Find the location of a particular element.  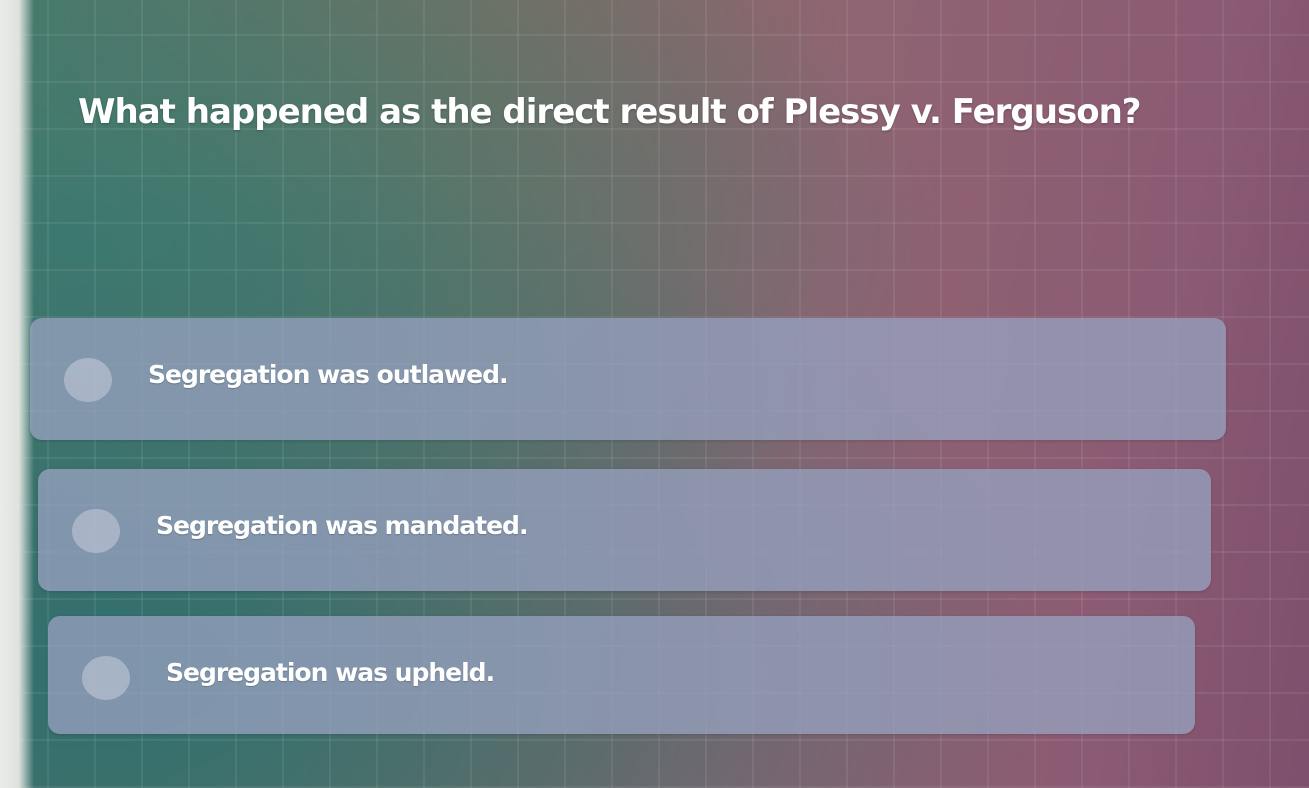

answer-option-upheld: Segregation was upheld. is located at coordinates (621, 675).